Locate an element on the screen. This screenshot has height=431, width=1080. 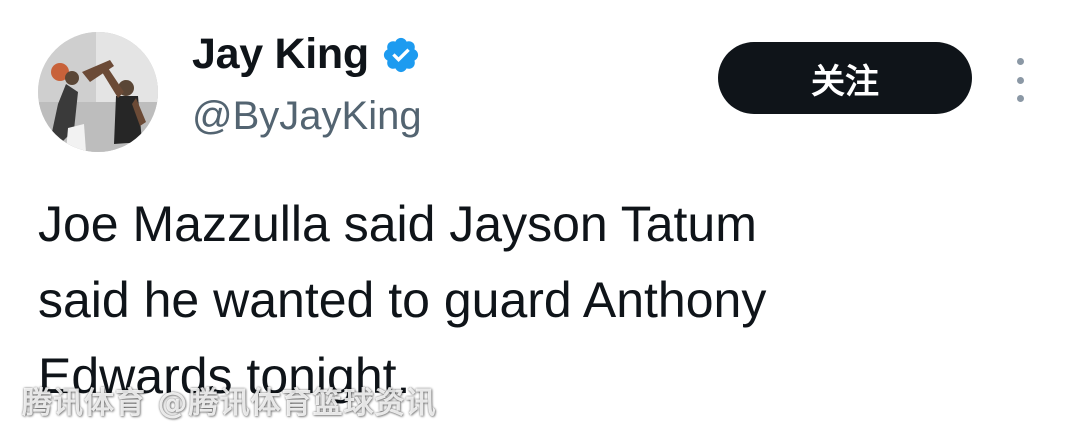
more-vertical-icon is located at coordinates (1020, 80).